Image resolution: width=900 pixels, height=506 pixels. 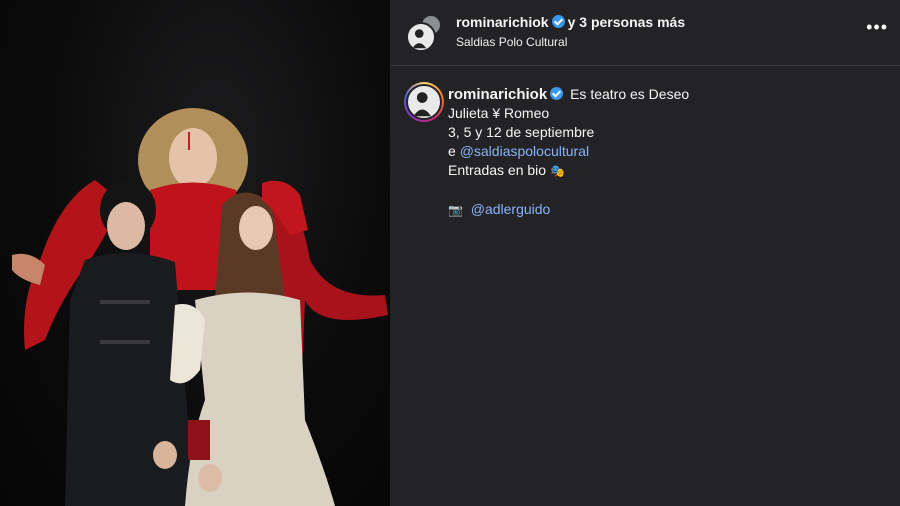 I want to click on mention-saldiaspolocultural: @saldiaspolocultural, so click(x=524, y=151).